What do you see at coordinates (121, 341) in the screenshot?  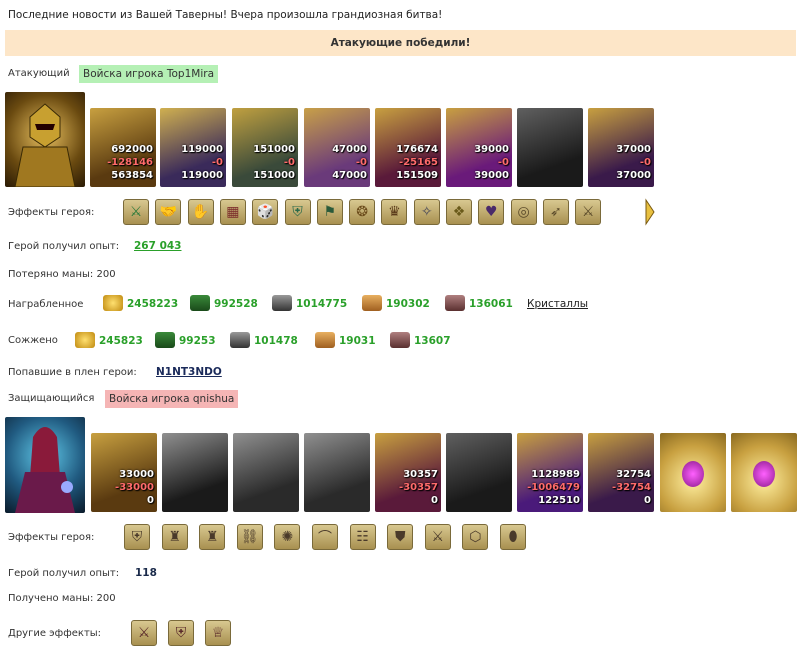 I see `burned-value: 245823` at bounding box center [121, 341].